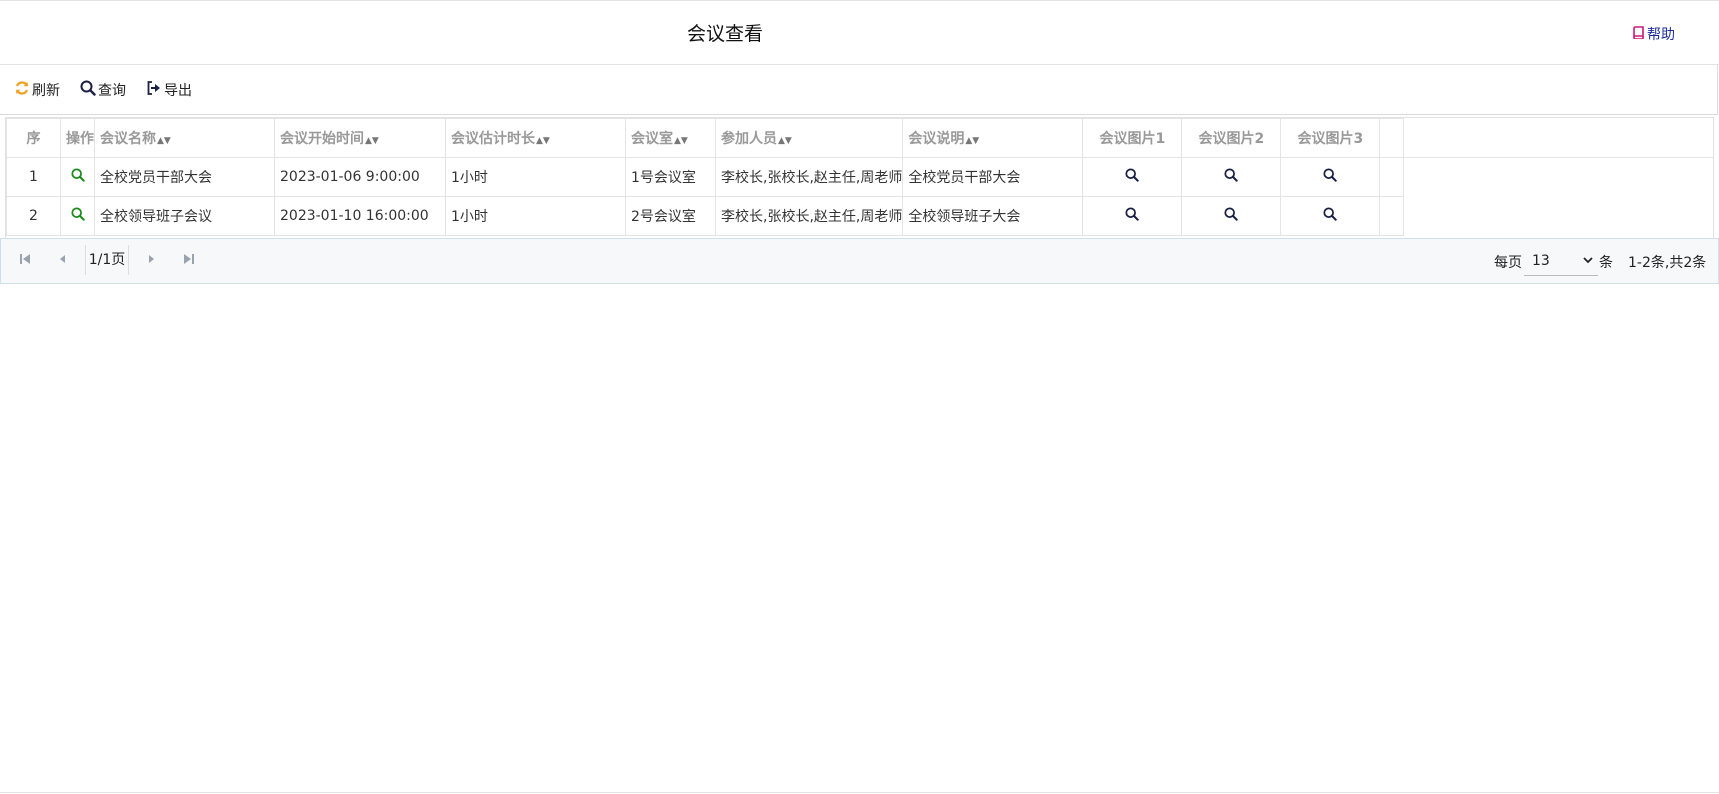 This screenshot has height=794, width=1719. What do you see at coordinates (993, 177) in the screenshot?
I see `description: 全校党员干部大会` at bounding box center [993, 177].